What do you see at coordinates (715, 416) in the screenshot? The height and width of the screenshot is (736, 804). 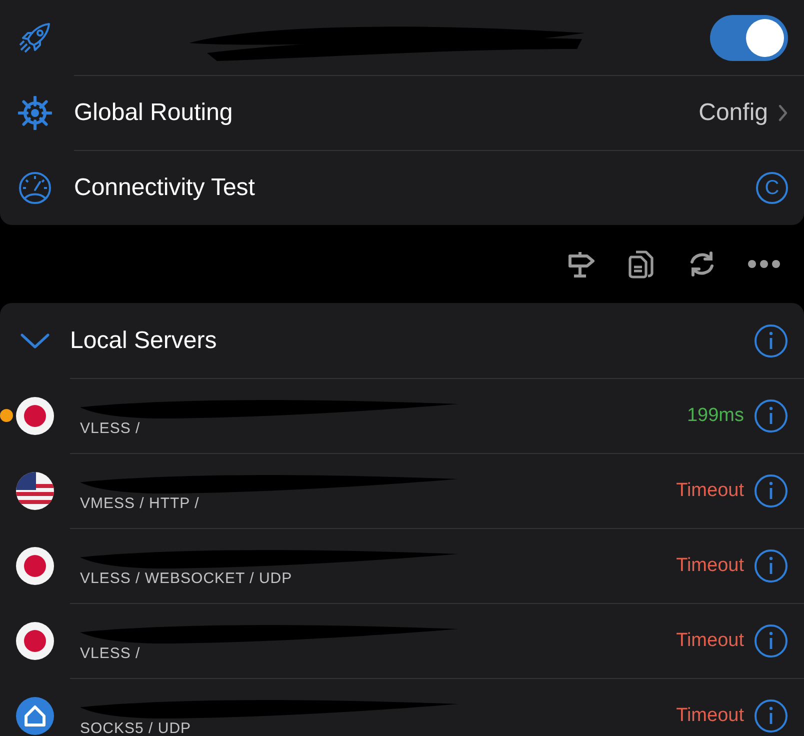 I see `latency-label: 199ms` at bounding box center [715, 416].